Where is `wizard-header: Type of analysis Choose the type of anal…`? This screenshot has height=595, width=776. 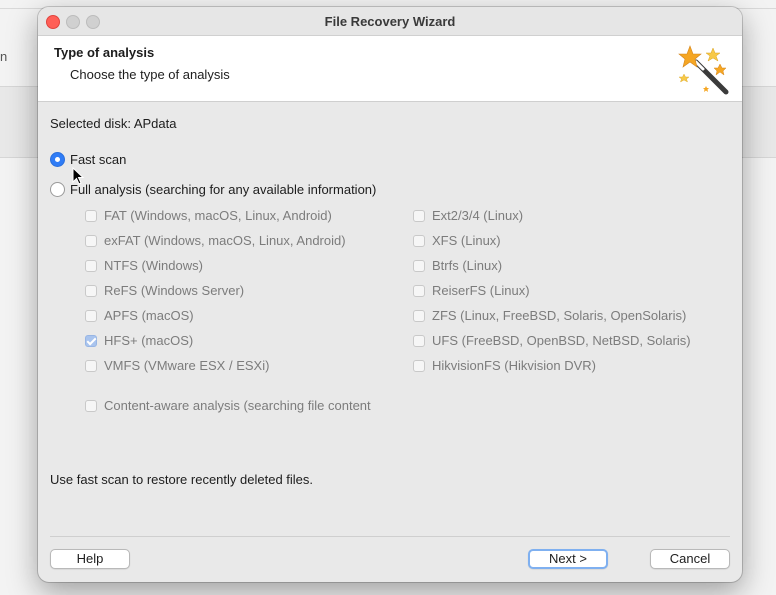 wizard-header: Type of analysis Choose the type of anal… is located at coordinates (390, 69).